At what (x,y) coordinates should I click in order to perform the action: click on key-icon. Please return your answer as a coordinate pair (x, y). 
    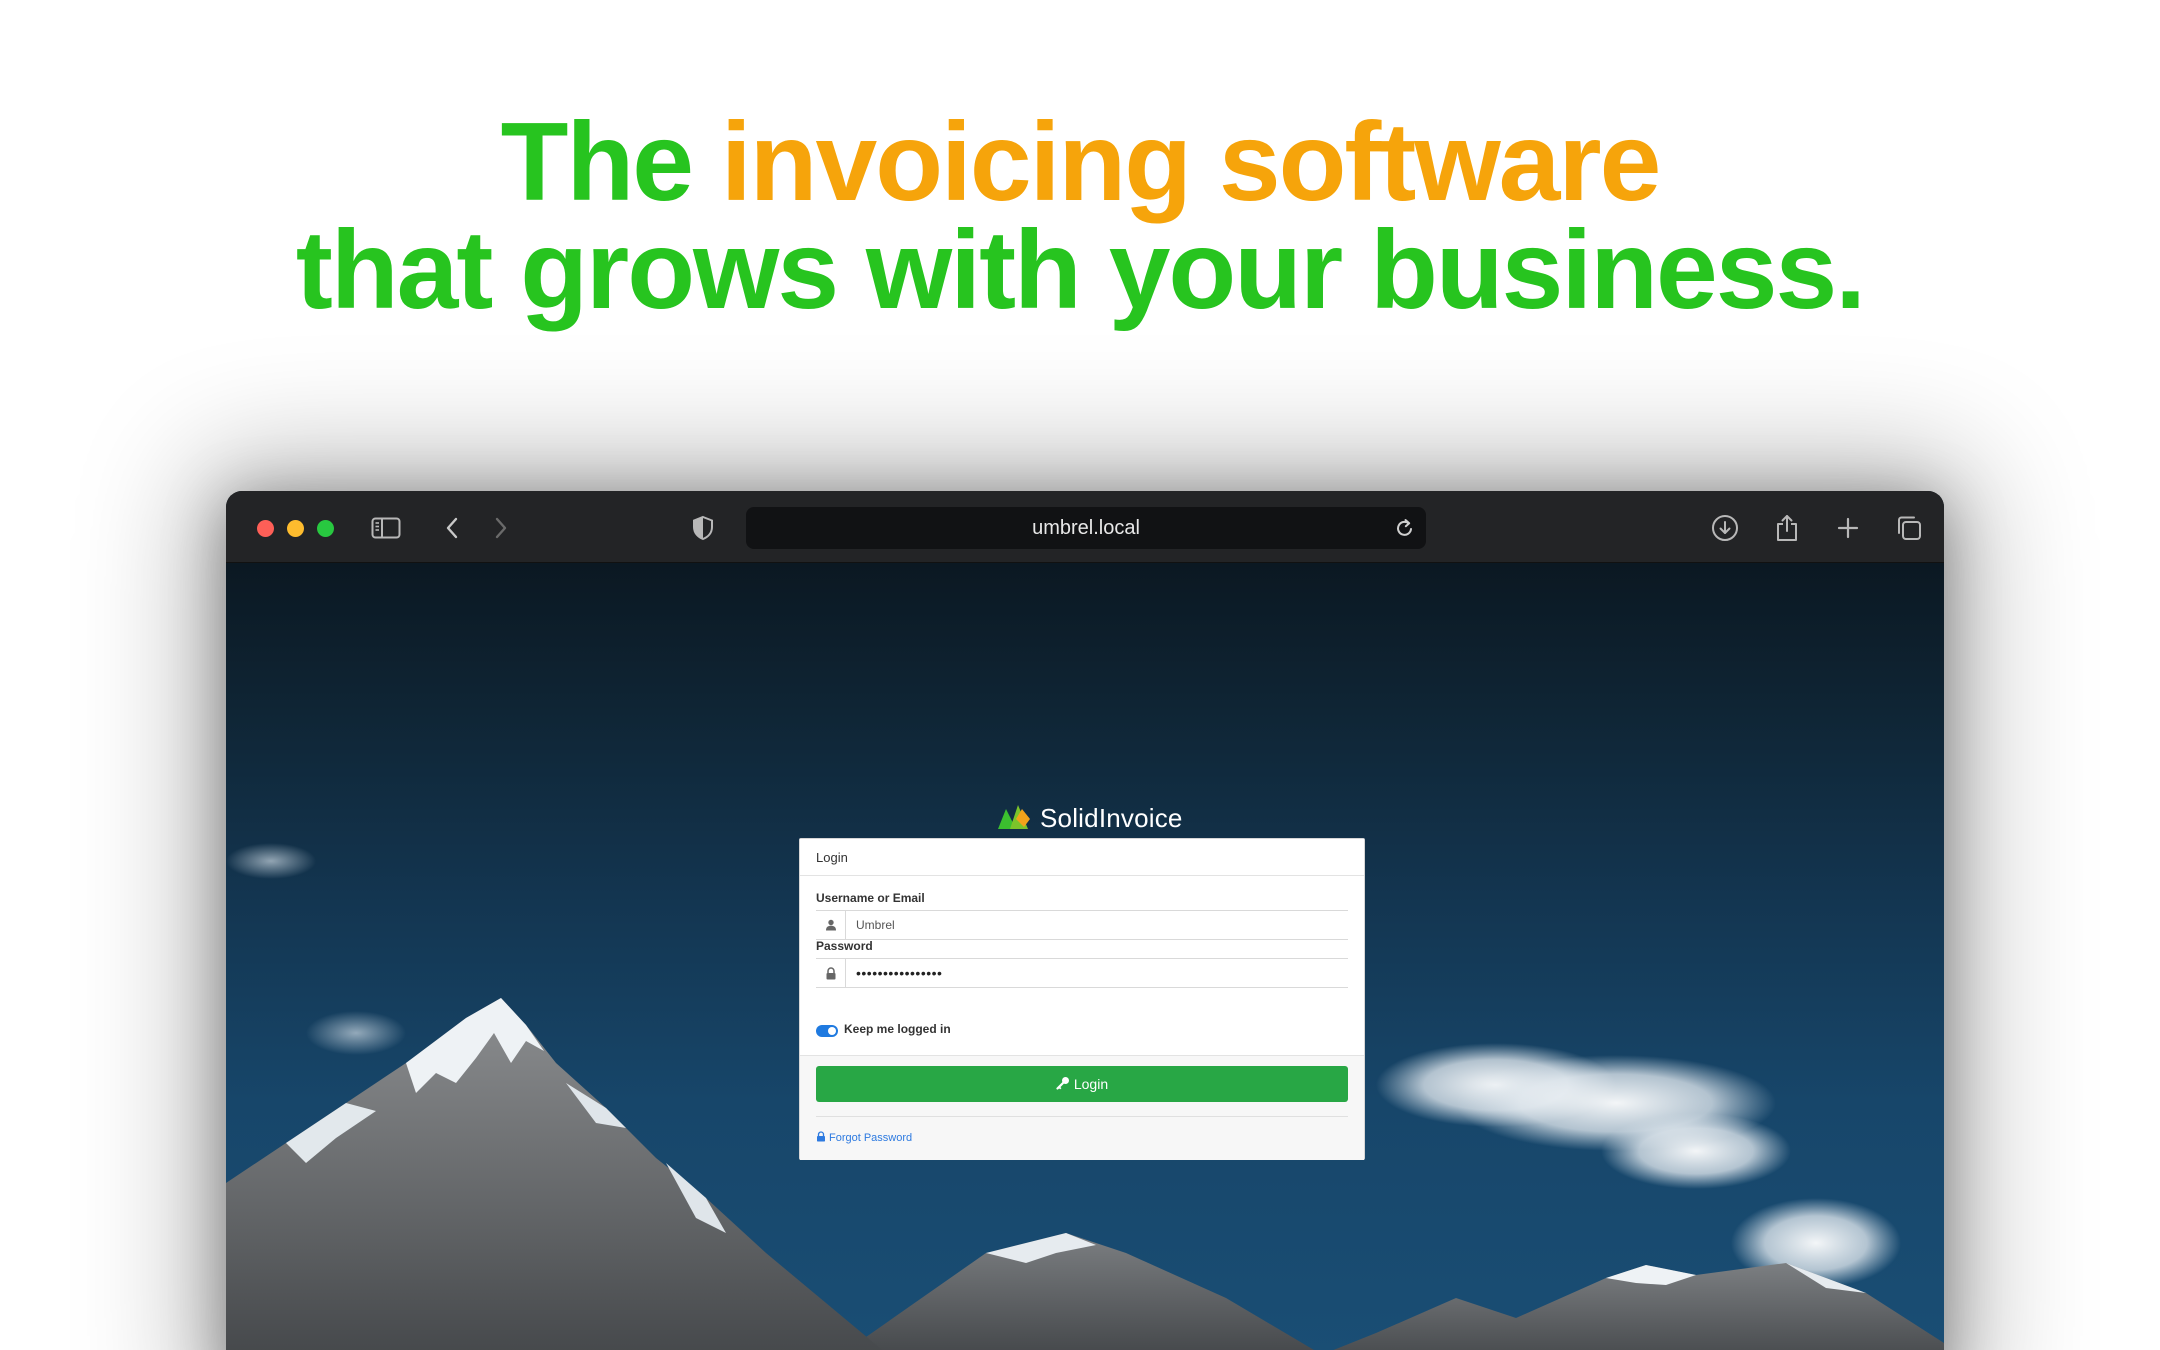
    Looking at the image, I should click on (1063, 1084).